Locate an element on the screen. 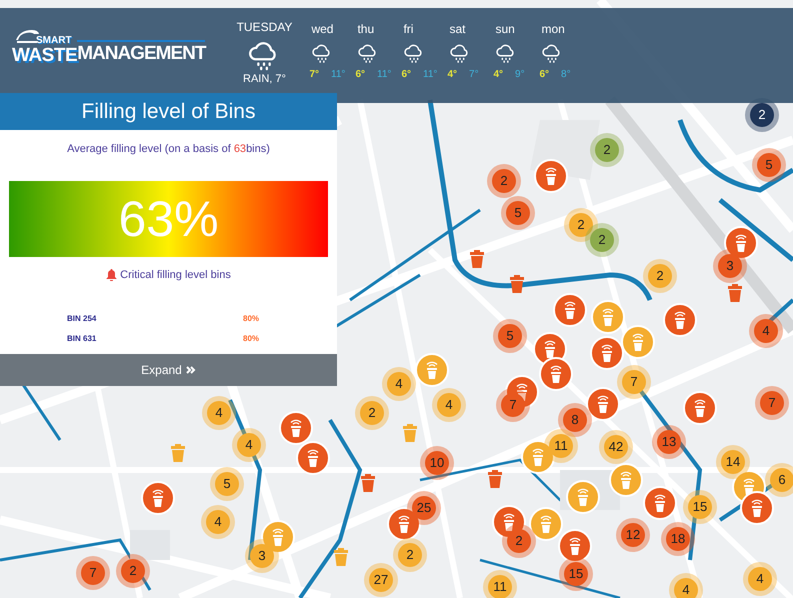  bin-name: BIN 254 is located at coordinates (82, 319).